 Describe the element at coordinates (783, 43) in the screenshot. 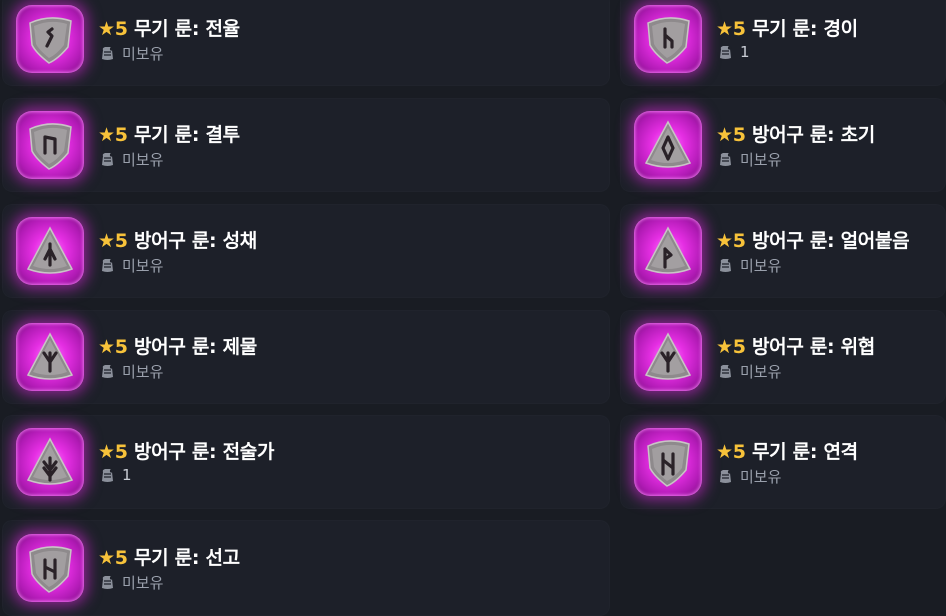

I see `rune-card: ★5 무기 룬: 경이 1` at that location.